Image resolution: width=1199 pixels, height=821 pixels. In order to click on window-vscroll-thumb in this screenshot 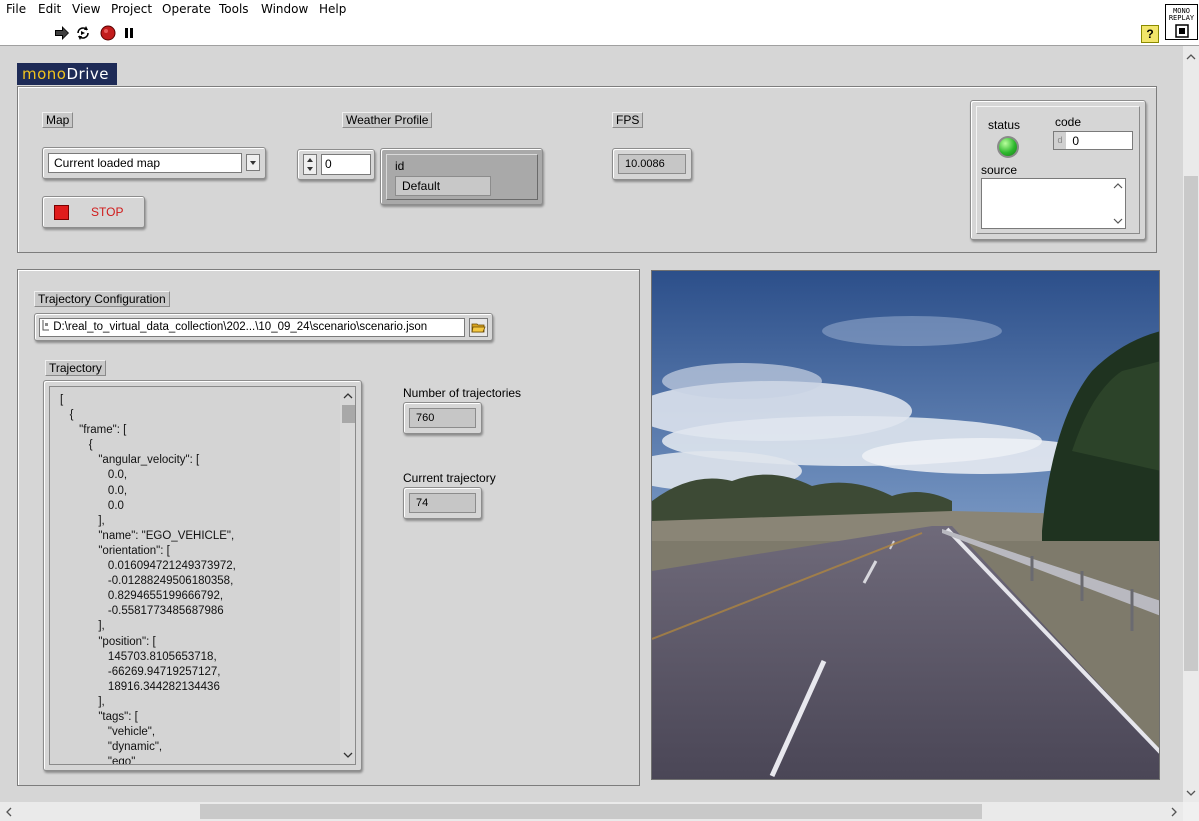, I will do `click(1191, 423)`.